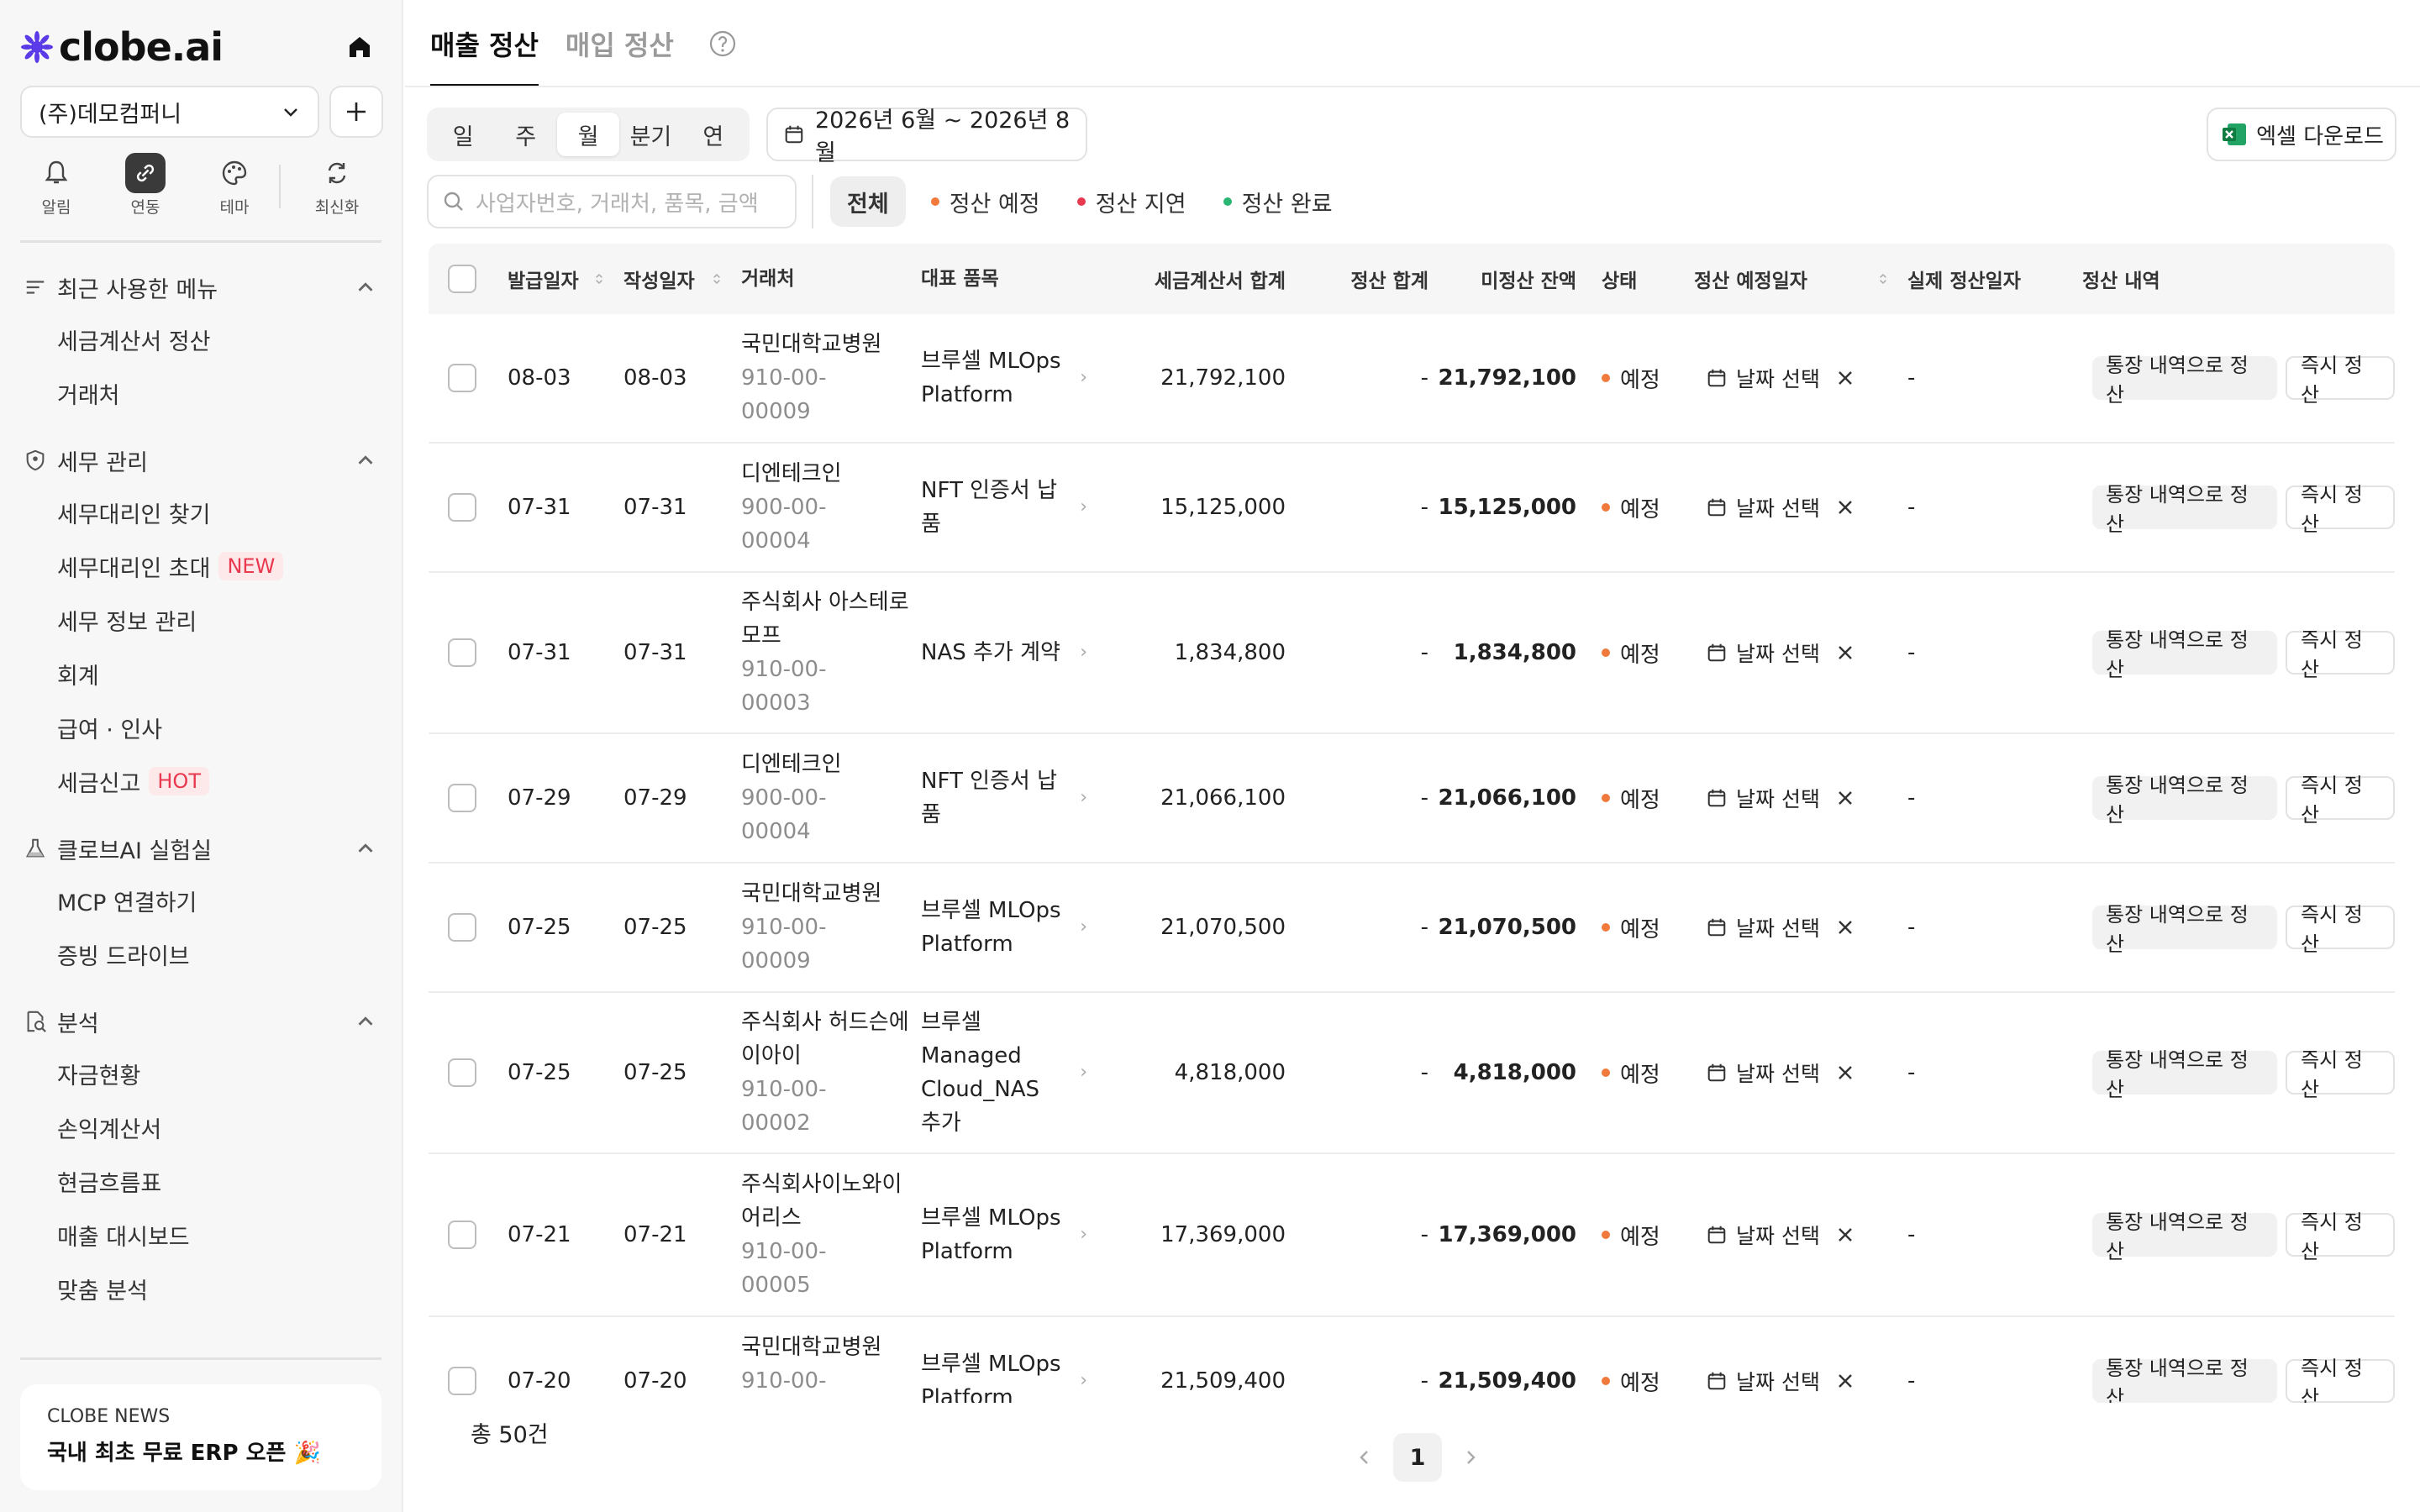 Image resolution: width=2420 pixels, height=1512 pixels. I want to click on client-cell: 주식회사 허드슨에이아이 910-00- 00002, so click(819, 1072).